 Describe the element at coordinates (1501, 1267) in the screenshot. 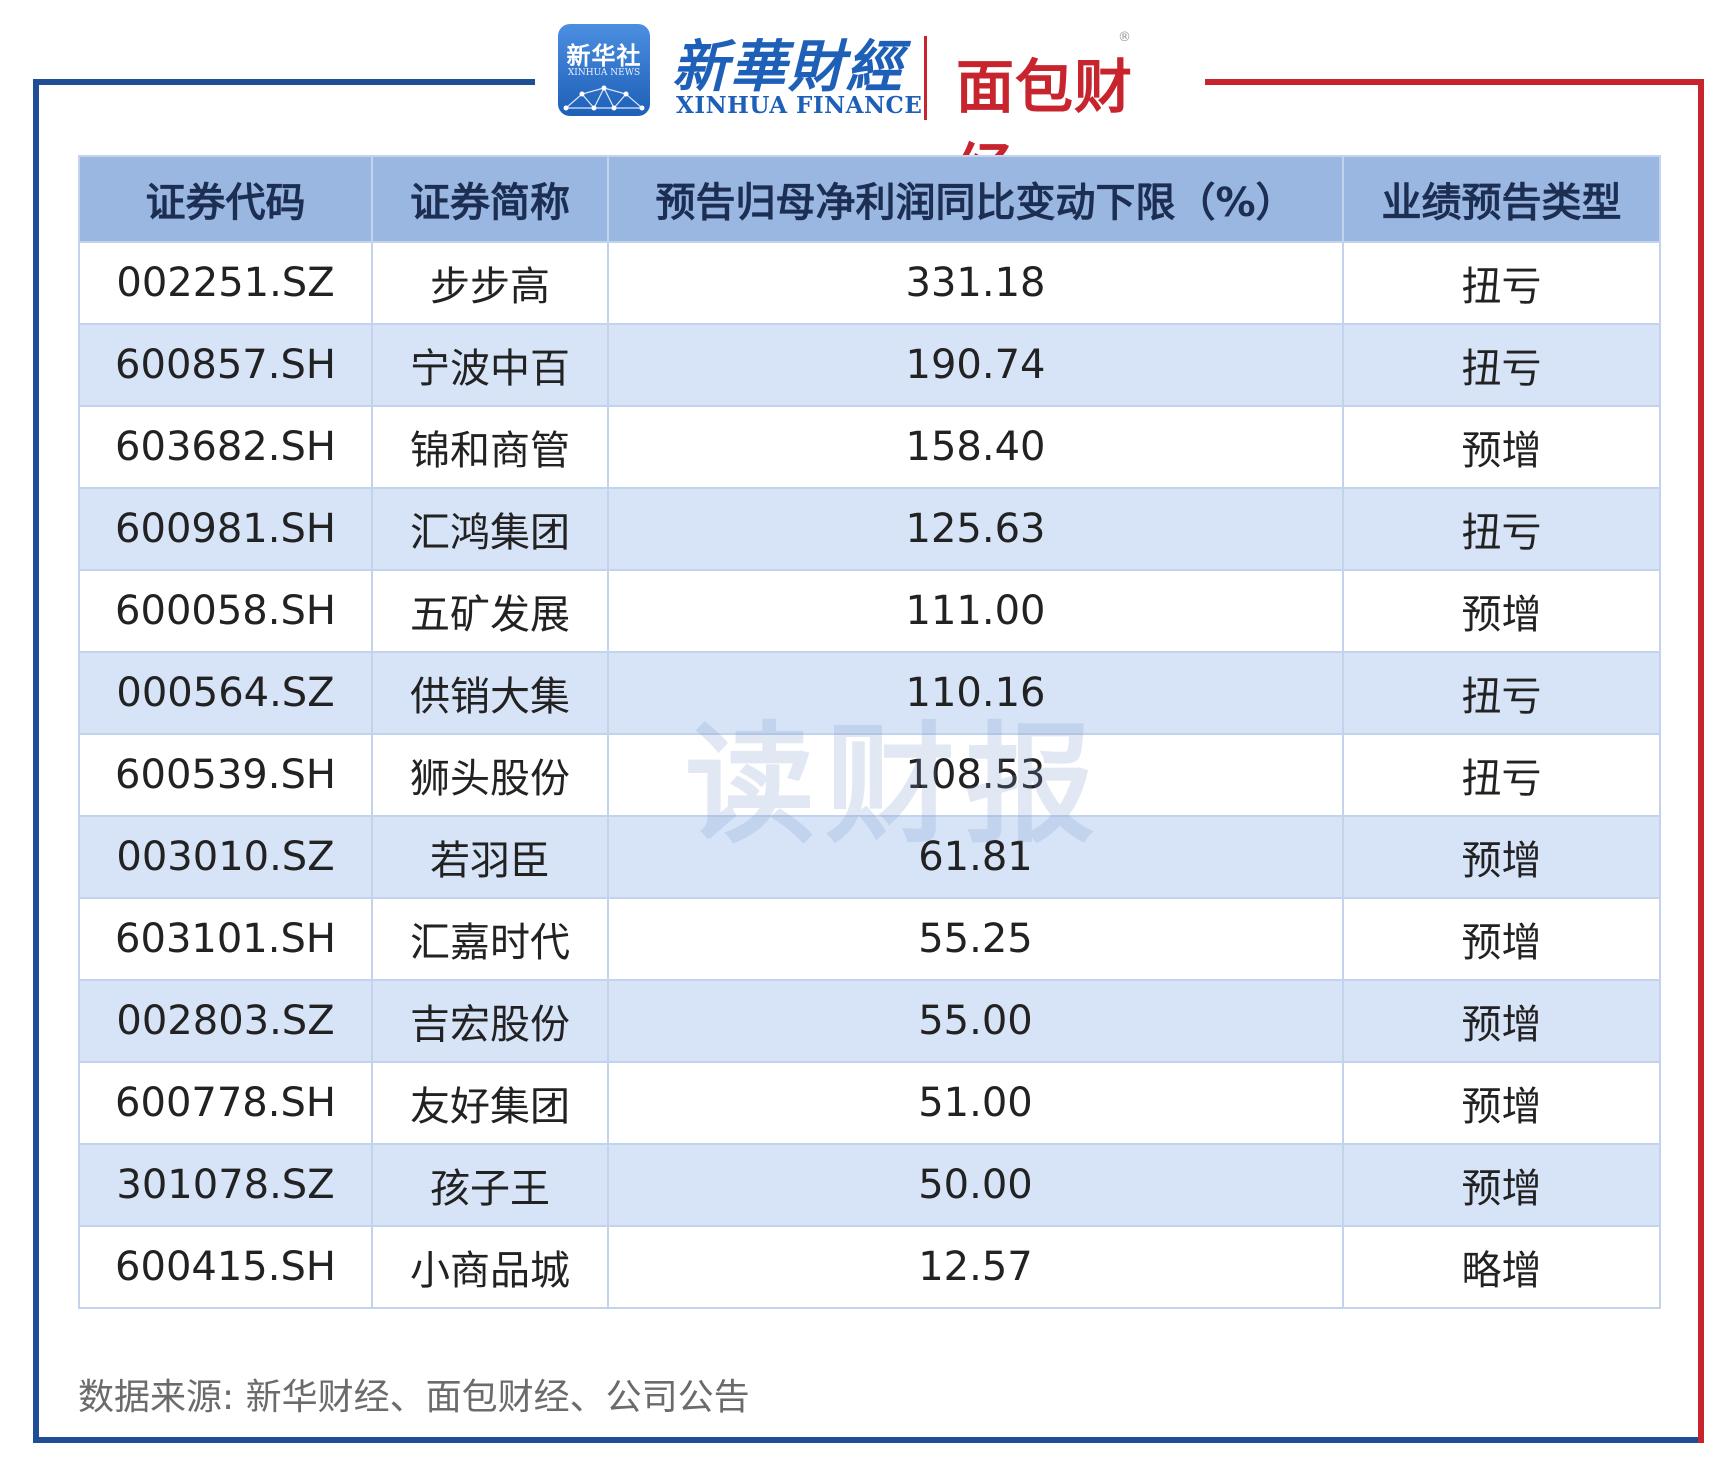

I see `cell-type: 略增` at that location.